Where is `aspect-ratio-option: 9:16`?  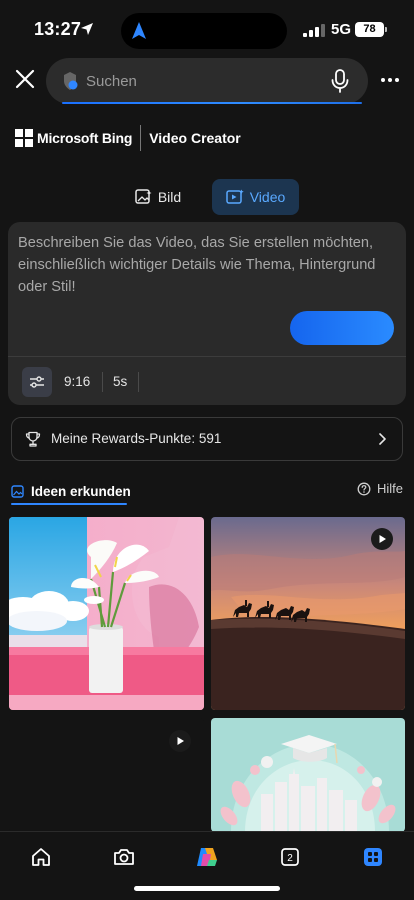 aspect-ratio-option: 9:16 is located at coordinates (77, 381).